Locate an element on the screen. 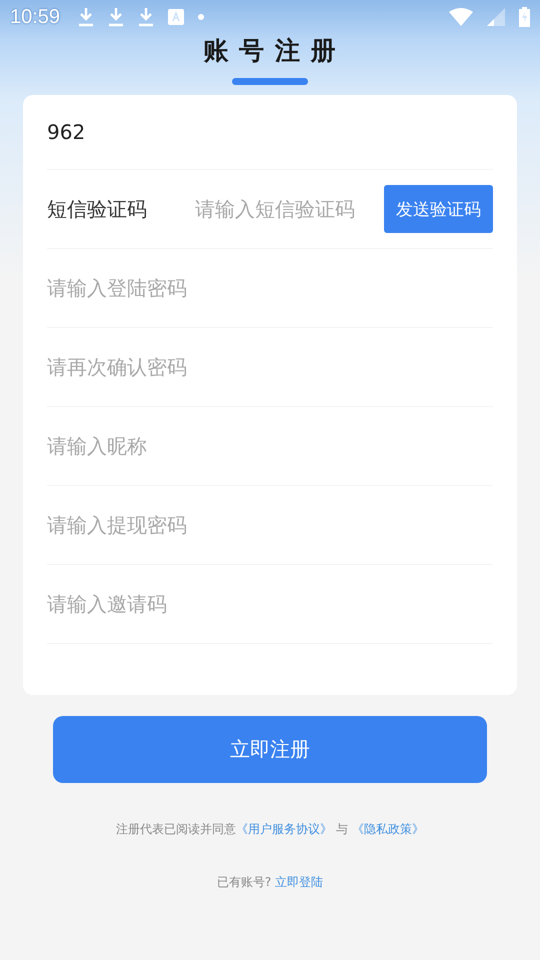  field-label: 短信验证码 is located at coordinates (97, 209).